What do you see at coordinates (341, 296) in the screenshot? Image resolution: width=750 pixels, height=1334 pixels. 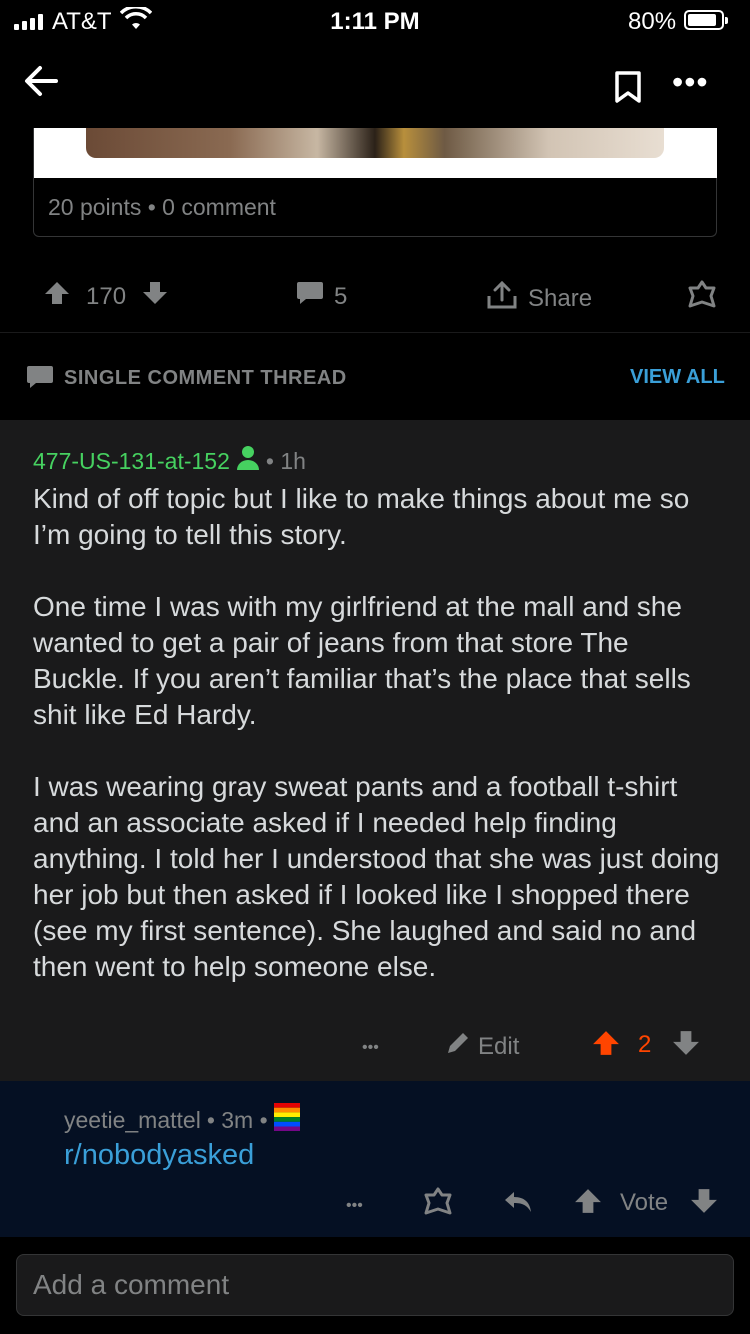 I see `comment-count: 5` at bounding box center [341, 296].